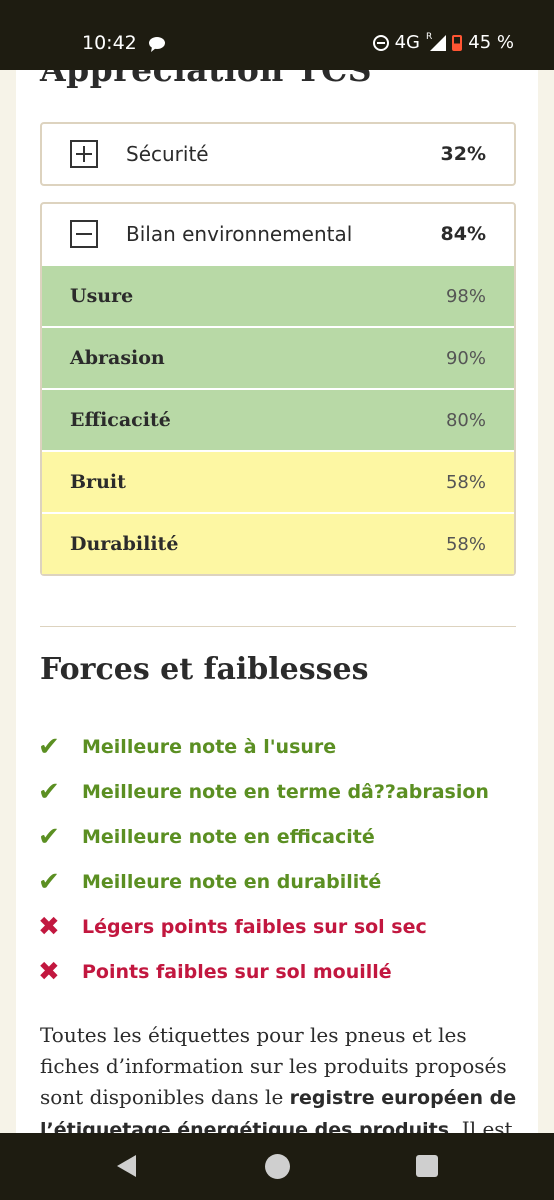 This screenshot has height=1200, width=554. I want to click on strength-text: Meilleure note en efficacité, so click(228, 836).